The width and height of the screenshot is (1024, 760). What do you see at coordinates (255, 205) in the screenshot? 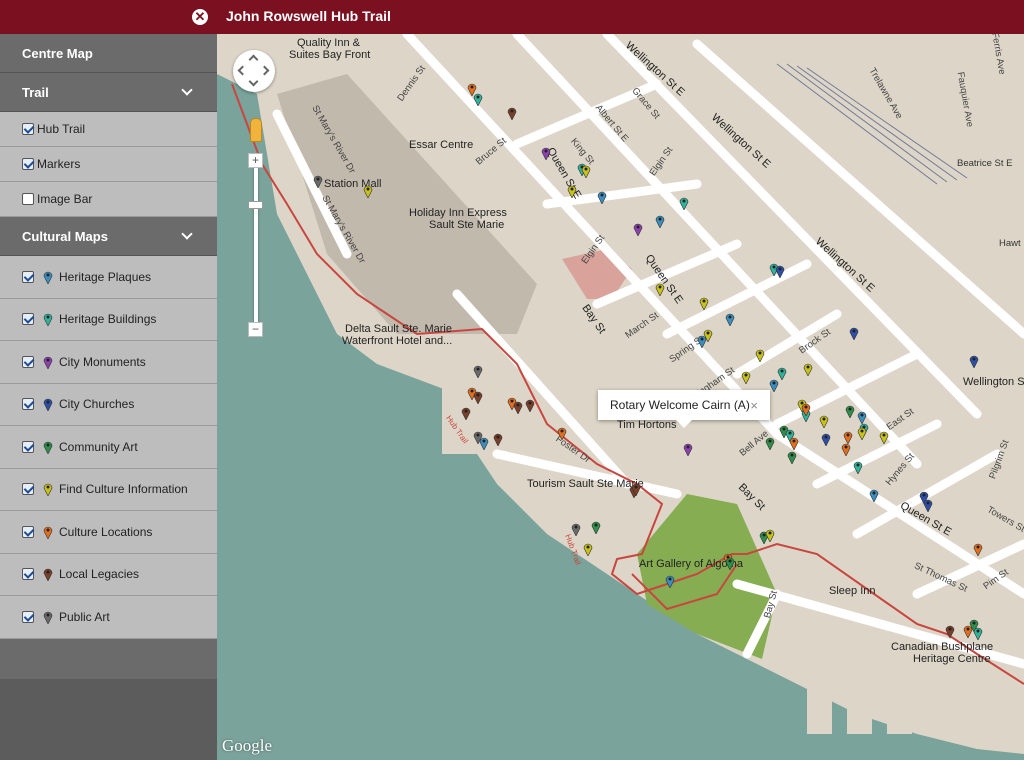
I see `zoom-slider-thumb` at bounding box center [255, 205].